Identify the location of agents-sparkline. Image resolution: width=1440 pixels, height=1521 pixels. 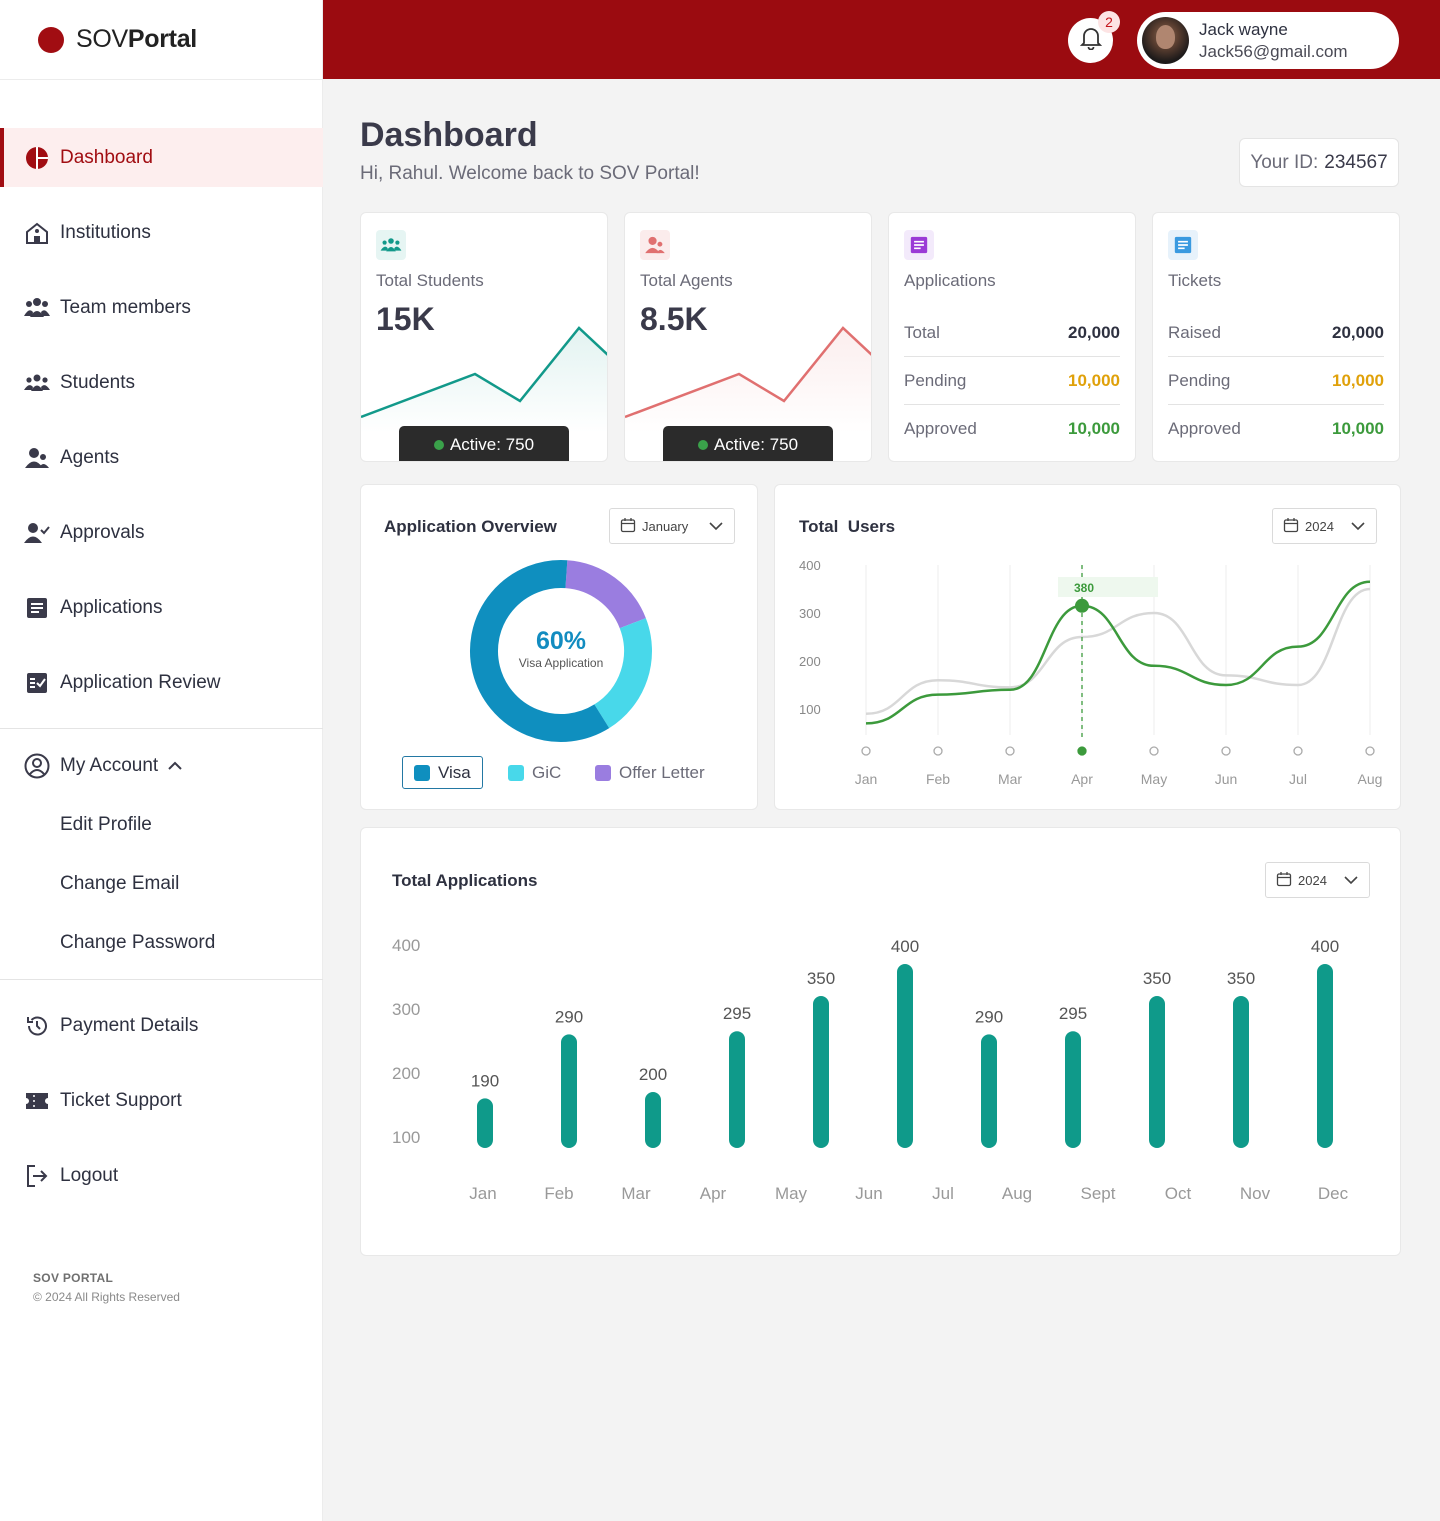
(748, 379).